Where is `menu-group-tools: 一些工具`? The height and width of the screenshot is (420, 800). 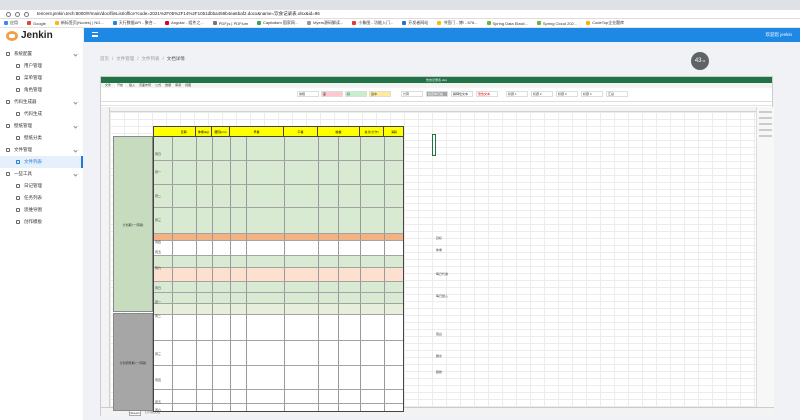
menu-group-tools: 一些工具 is located at coordinates (41, 174).